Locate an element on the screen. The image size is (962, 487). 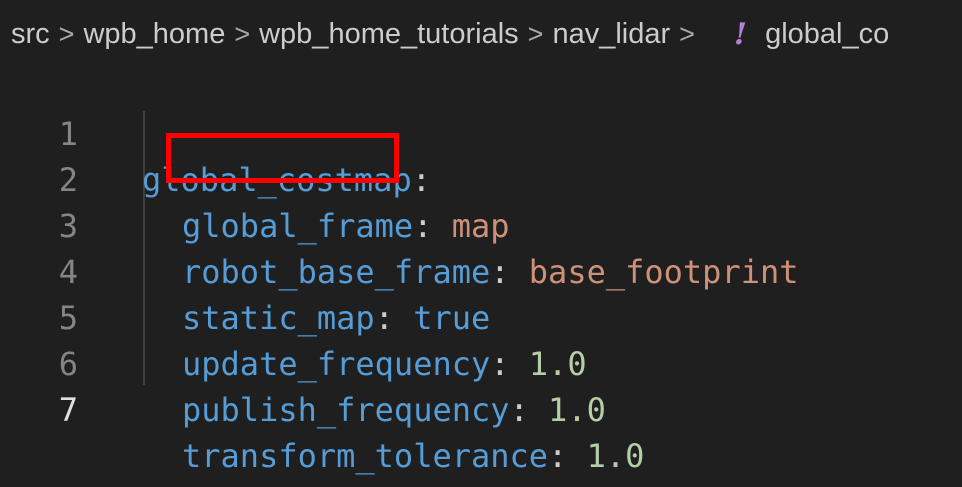
breadcrumb-item-wpb-home-tutorials: wpb_home_tutorials is located at coordinates (389, 34).